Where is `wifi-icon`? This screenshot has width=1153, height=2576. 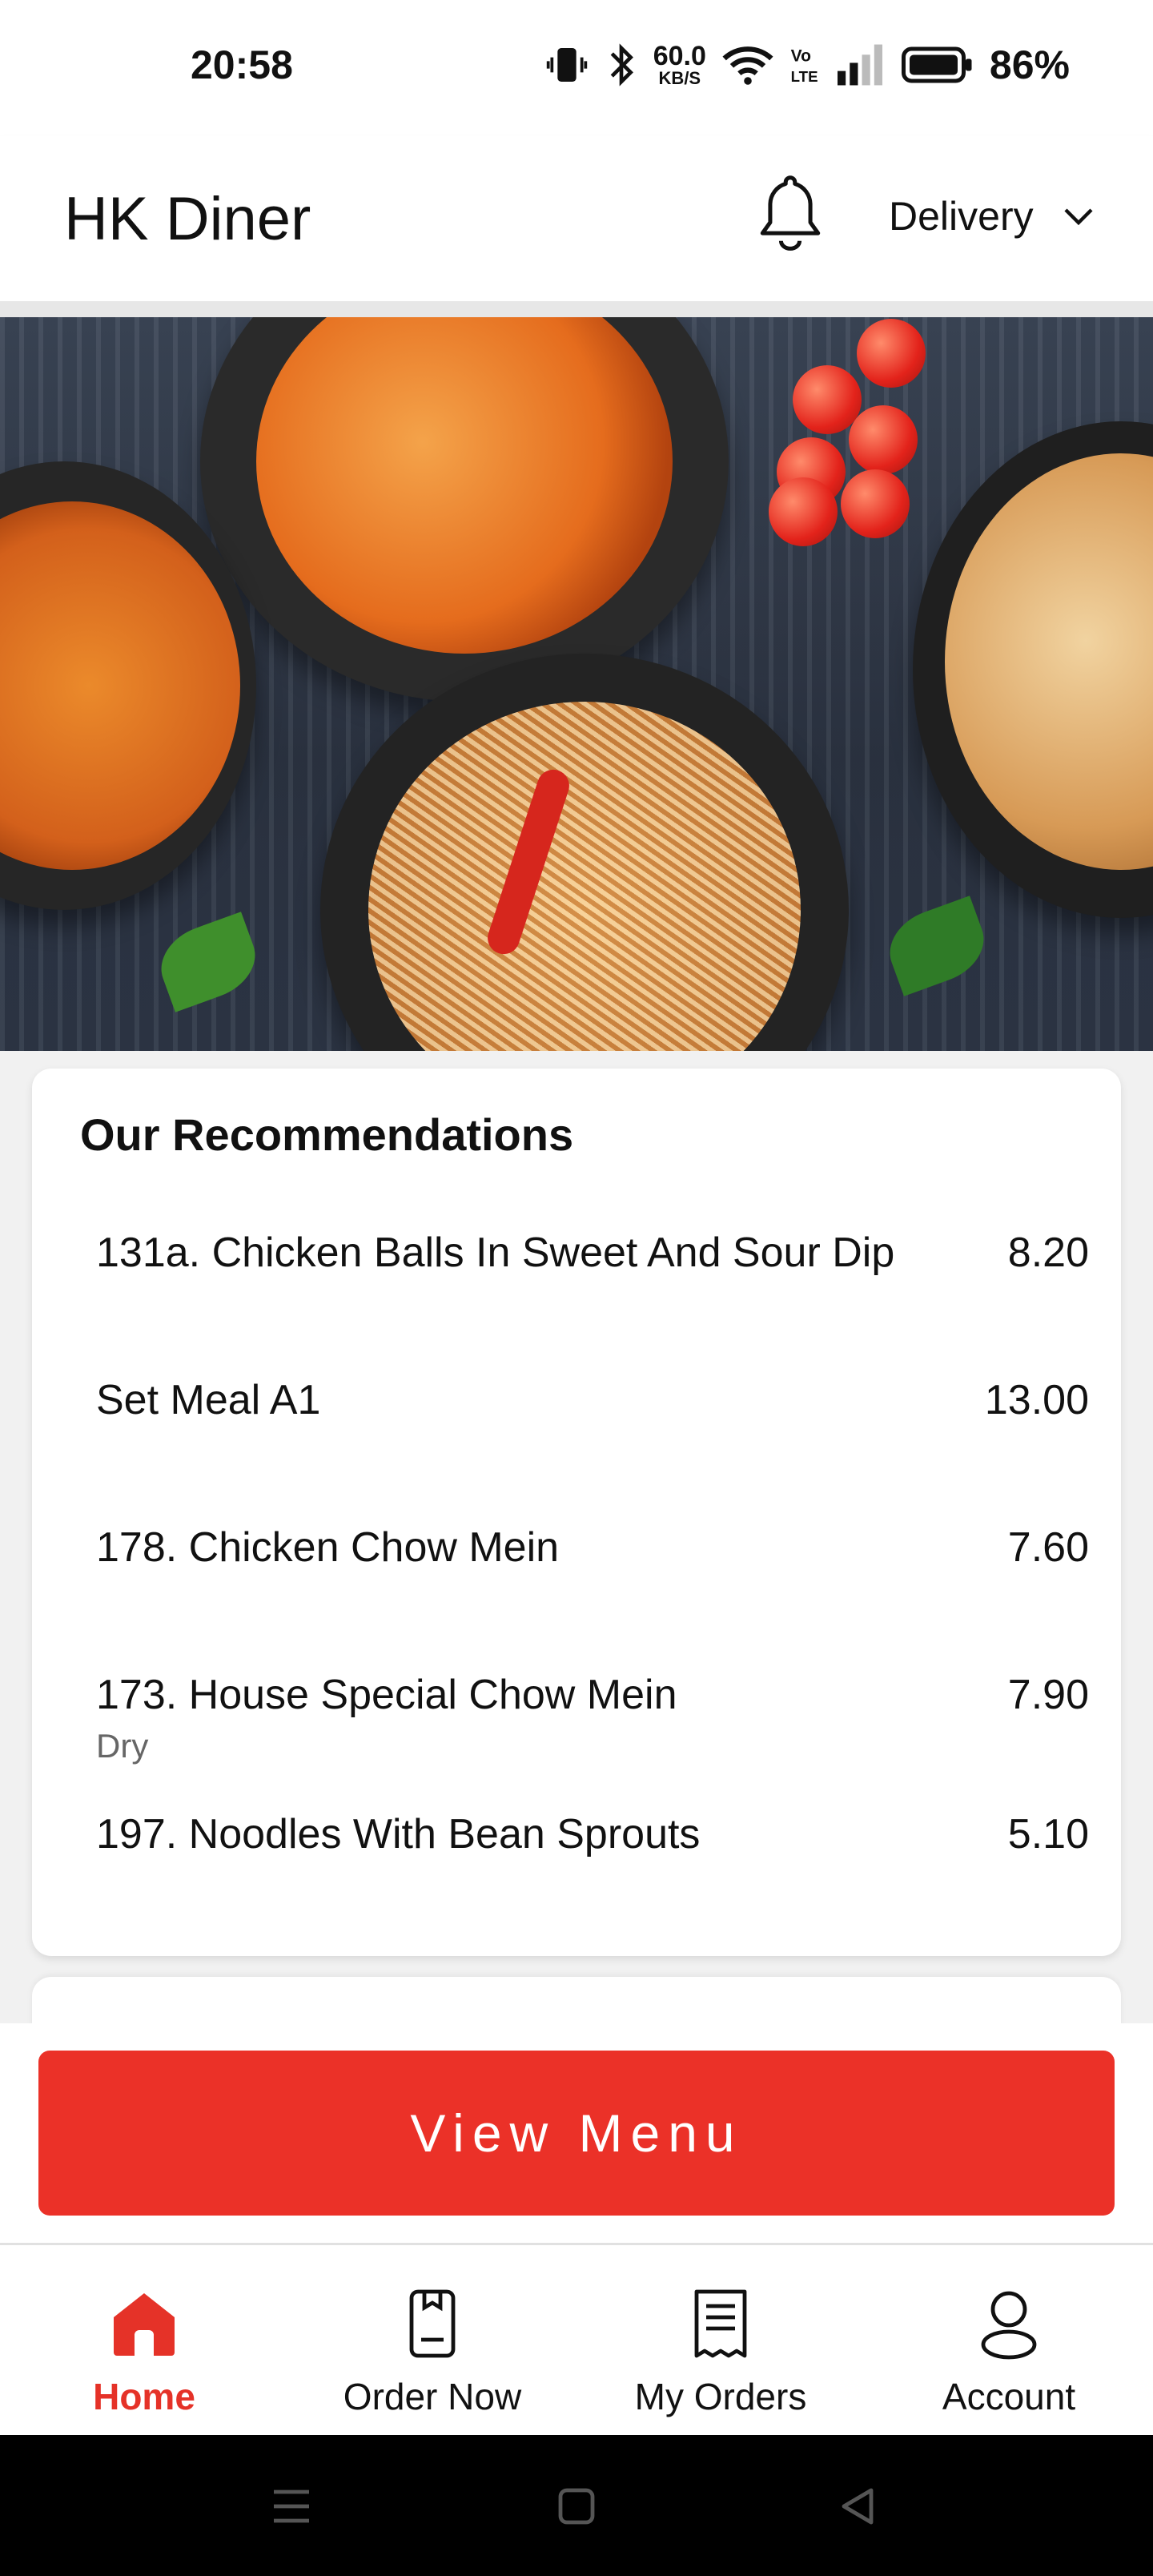 wifi-icon is located at coordinates (748, 65).